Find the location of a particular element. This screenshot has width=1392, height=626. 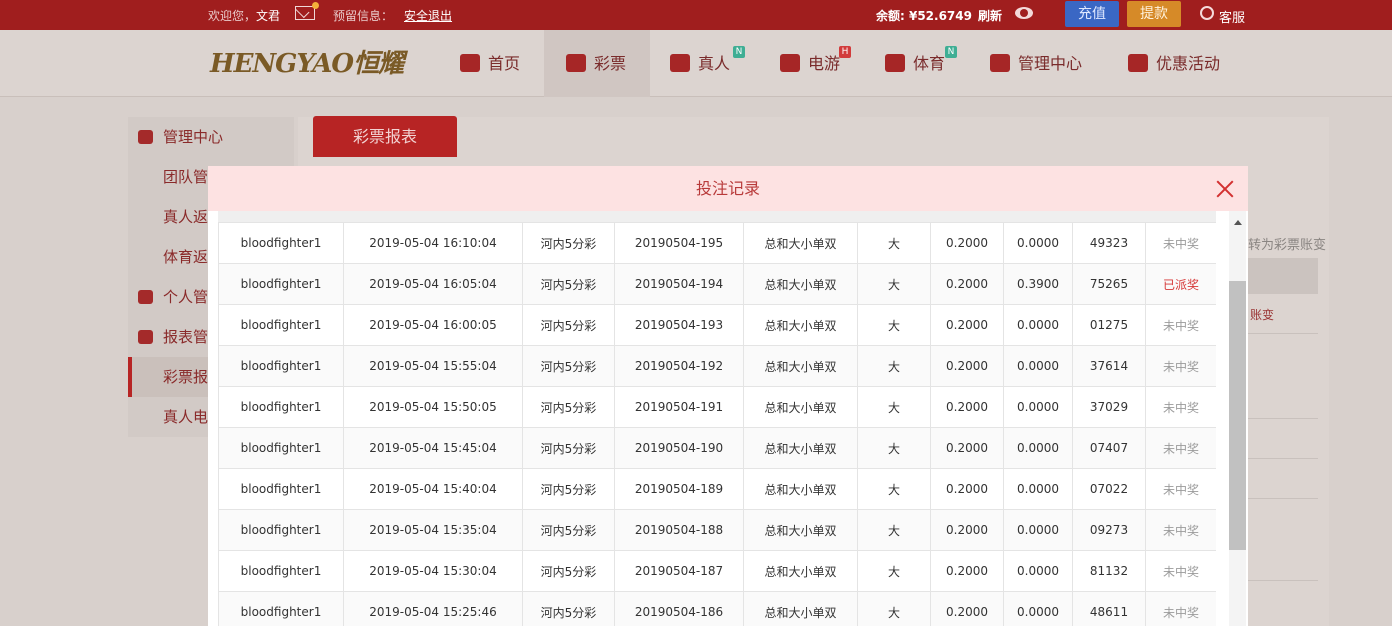

nav-home: 首页 is located at coordinates (502, 63).